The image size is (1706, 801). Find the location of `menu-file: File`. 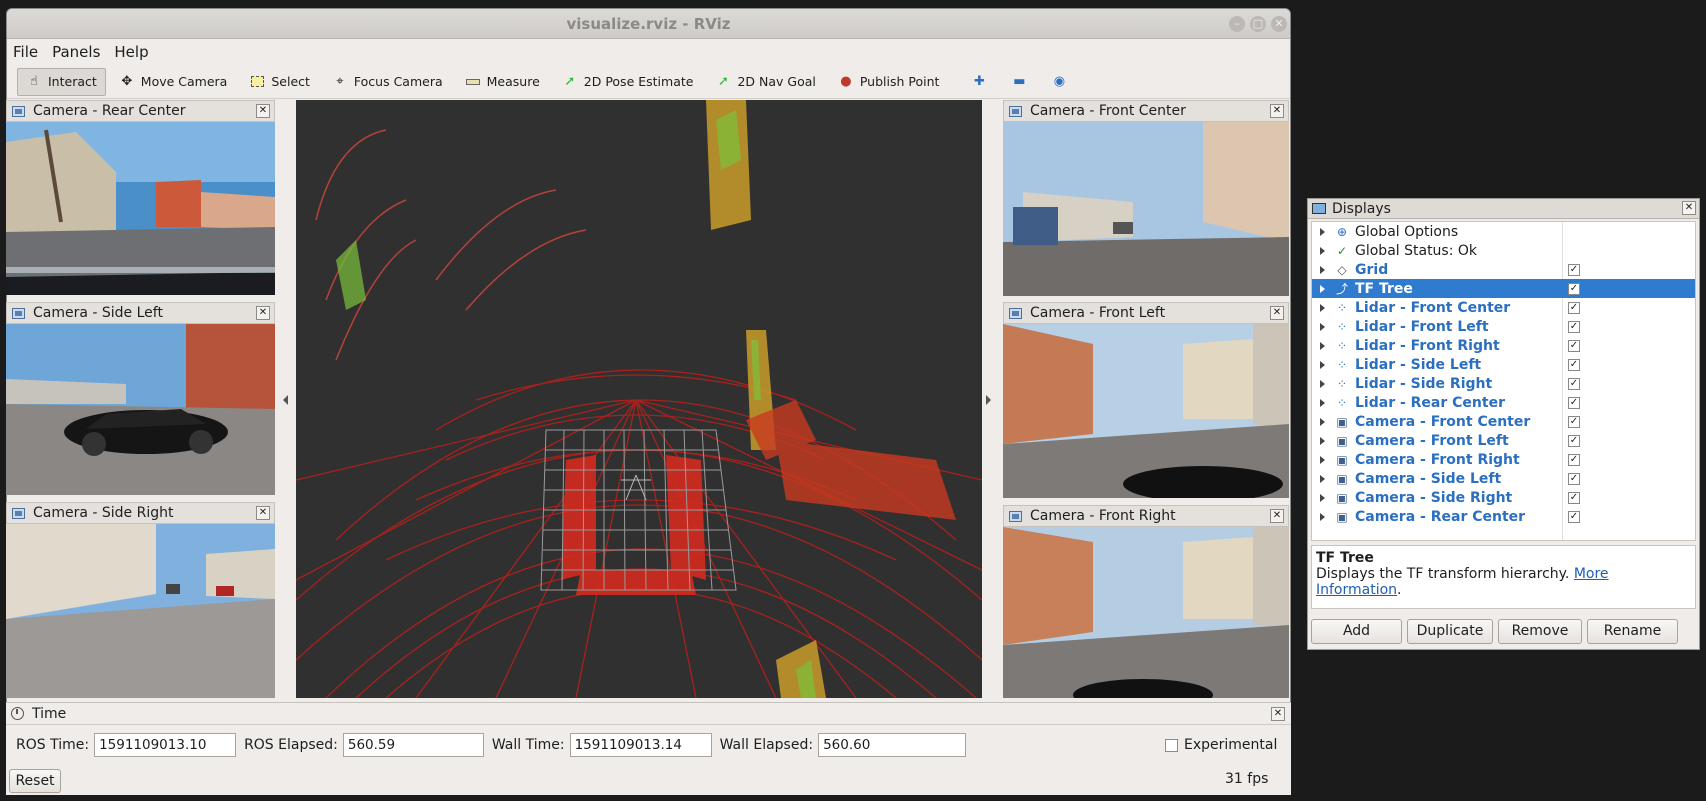

menu-file: File is located at coordinates (25, 52).